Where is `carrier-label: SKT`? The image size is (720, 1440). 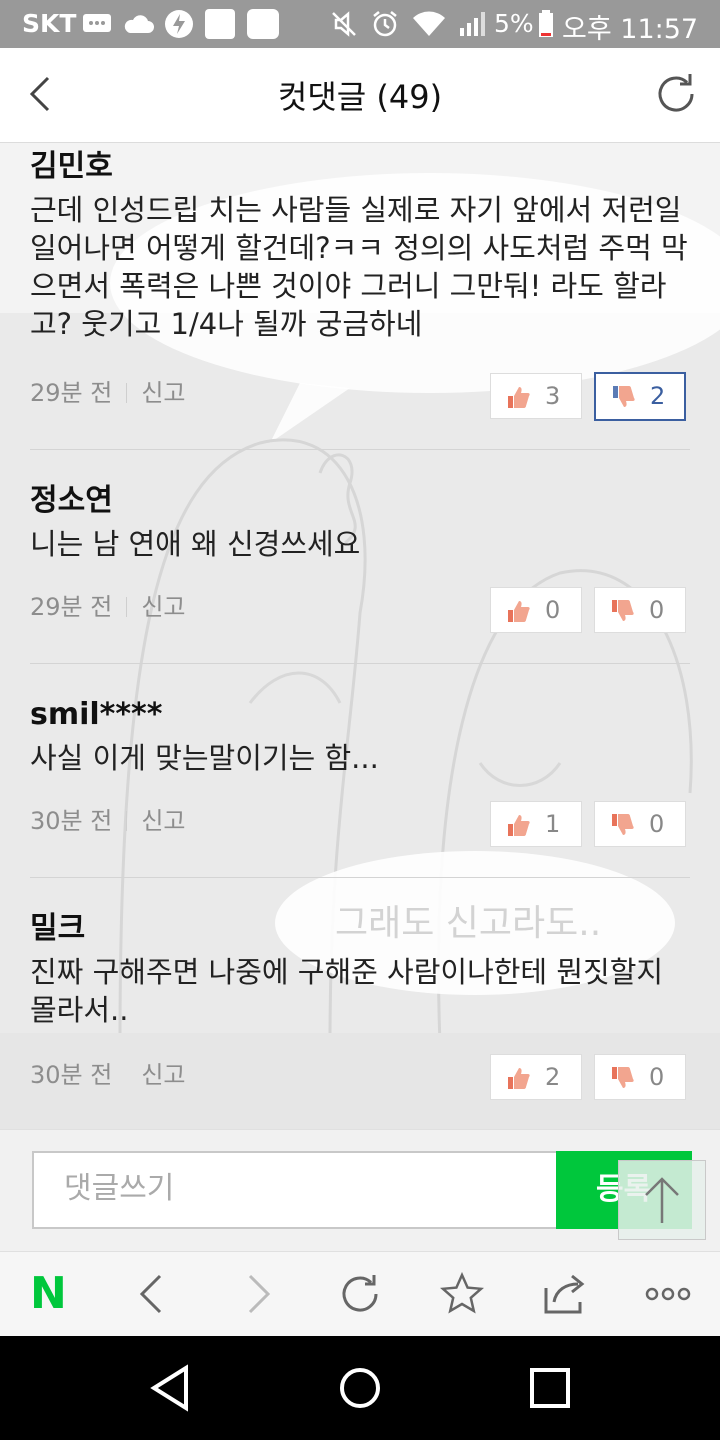
carrier-label: SKT is located at coordinates (49, 23).